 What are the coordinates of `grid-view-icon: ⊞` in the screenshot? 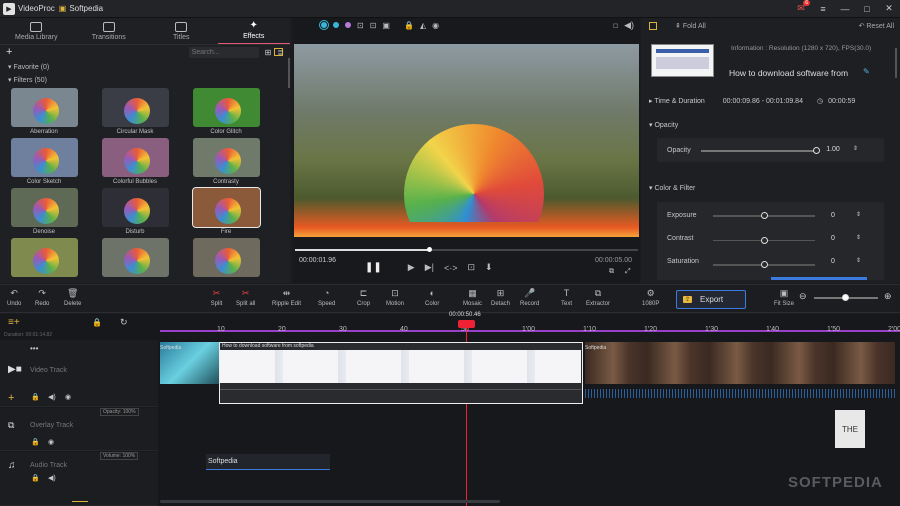 It's located at (268, 52).